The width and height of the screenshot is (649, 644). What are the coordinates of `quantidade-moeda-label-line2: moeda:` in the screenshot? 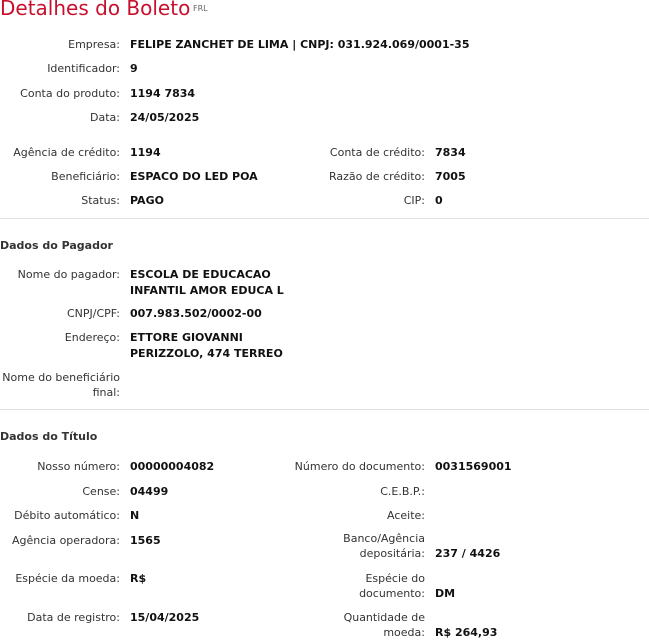 It's located at (404, 632).